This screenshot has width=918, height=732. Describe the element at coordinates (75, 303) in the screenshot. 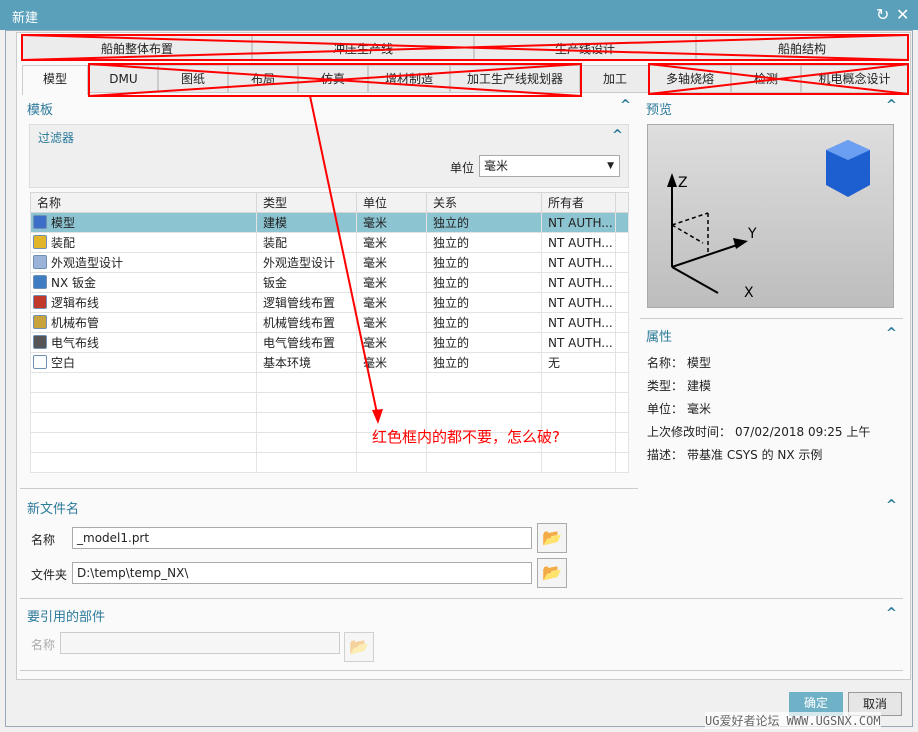

I see `cell-text: 逻辑布线` at that location.